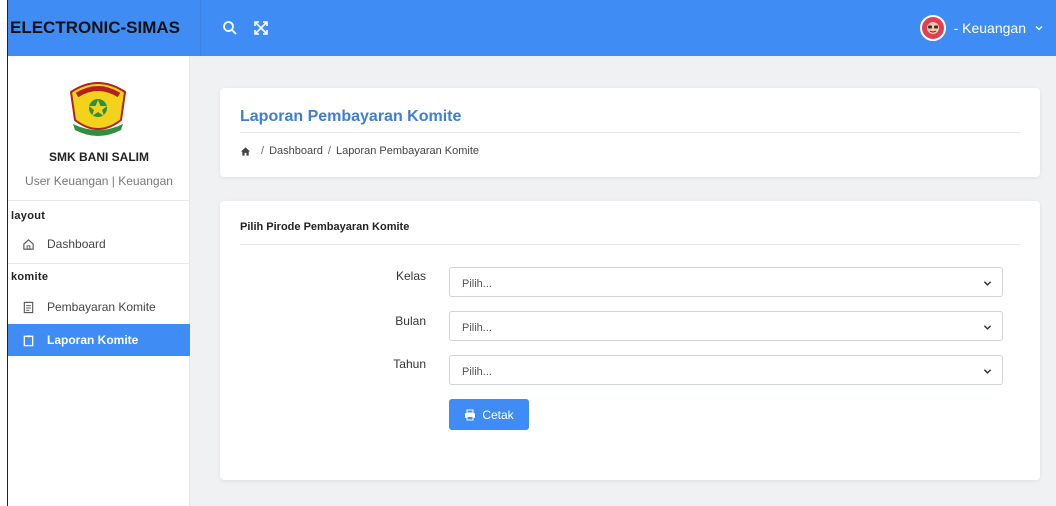 This screenshot has width=1056, height=506. I want to click on school-logo, so click(98, 109).